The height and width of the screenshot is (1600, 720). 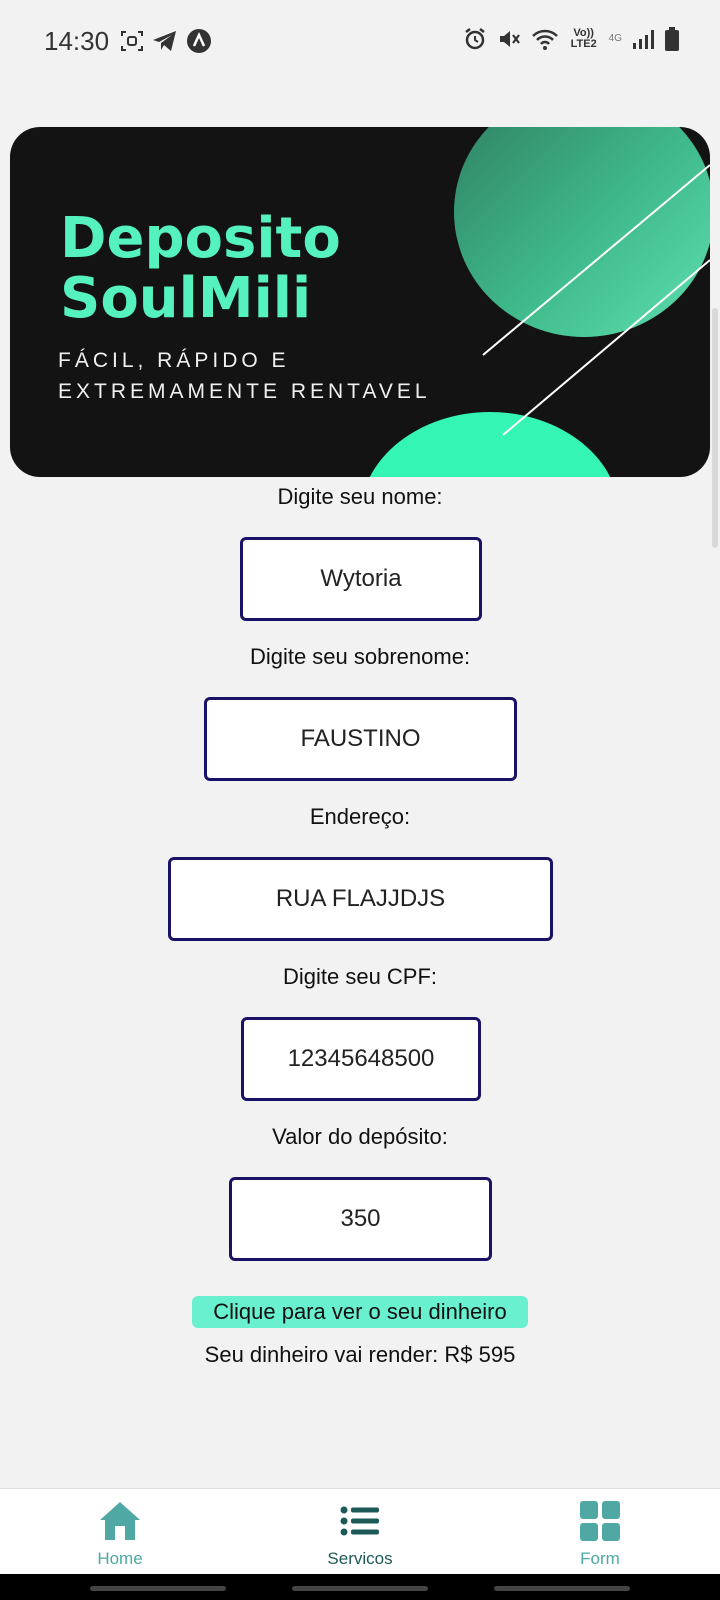 What do you see at coordinates (120, 1521) in the screenshot?
I see `home-icon` at bounding box center [120, 1521].